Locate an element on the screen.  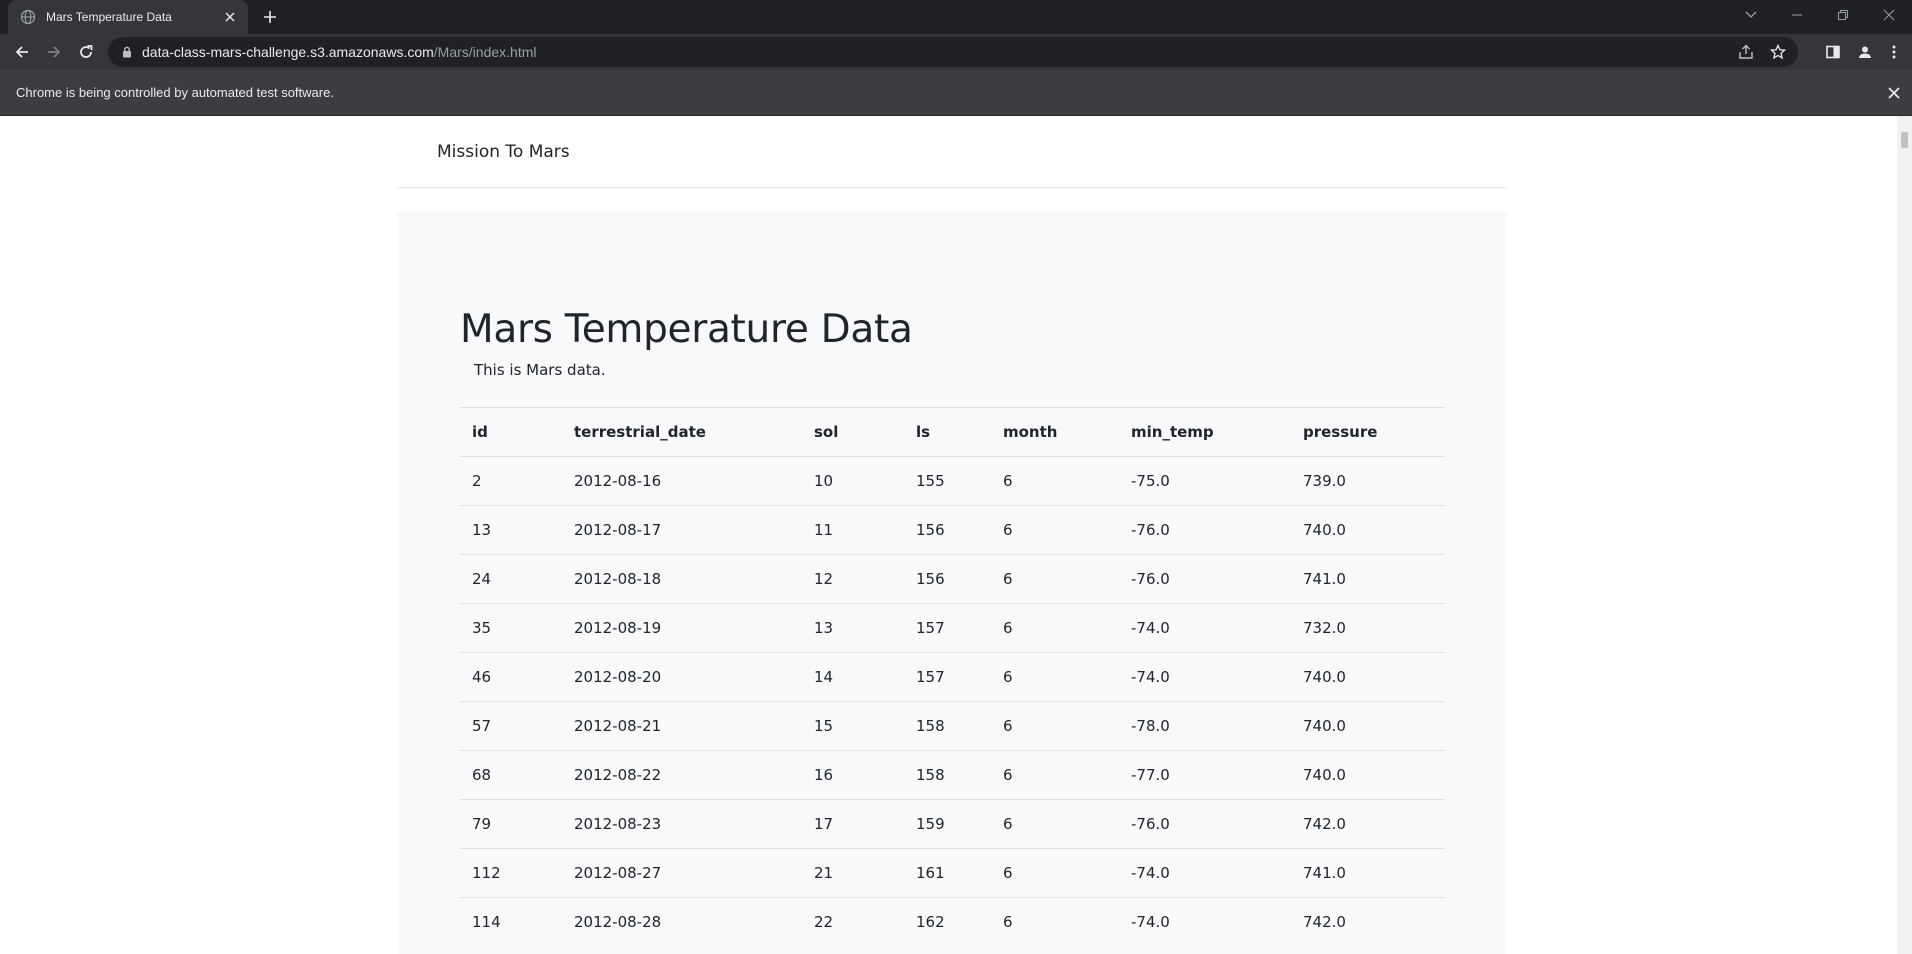
table-row: 24 2012-08-18 12 156 6 -76.0 741.0 is located at coordinates (952, 579).